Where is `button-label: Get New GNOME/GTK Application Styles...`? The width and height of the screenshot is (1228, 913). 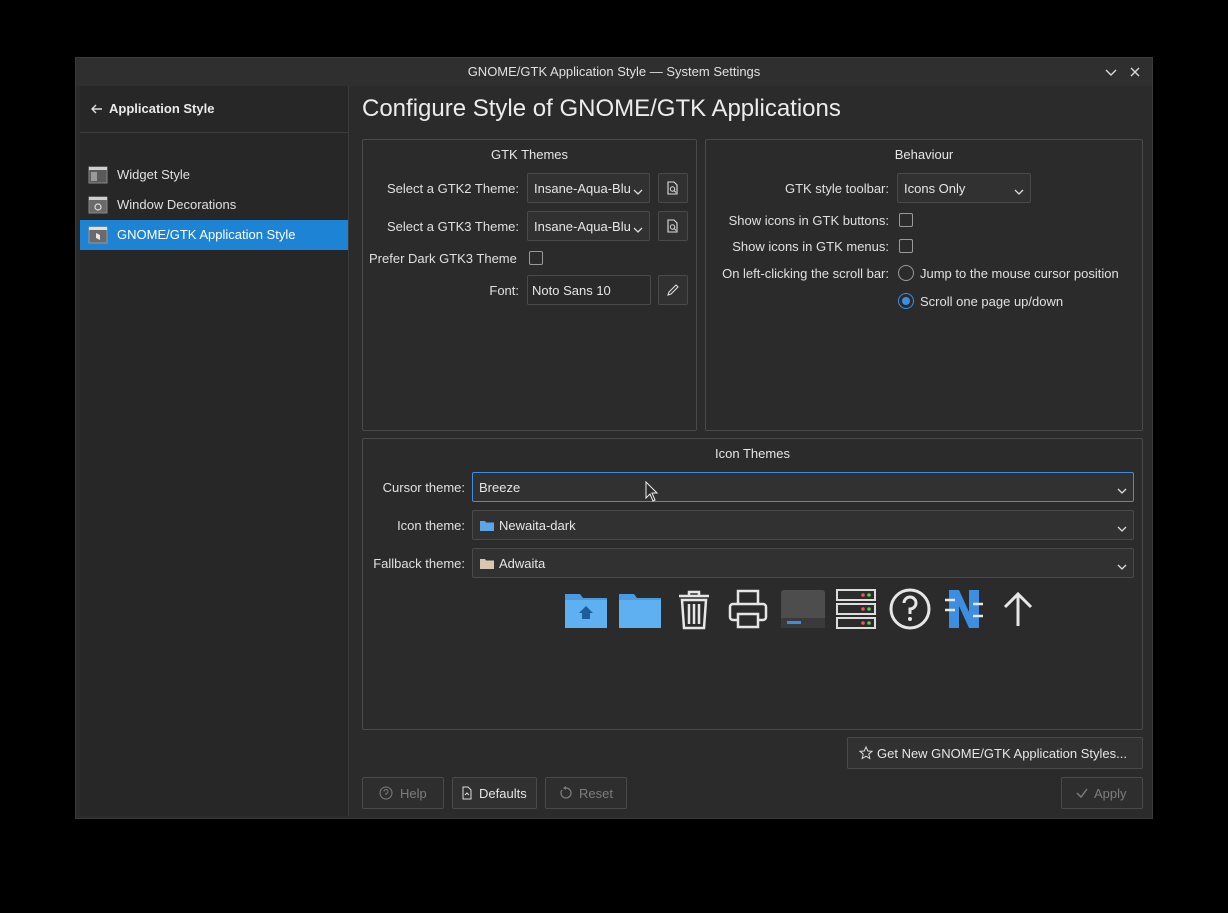 button-label: Get New GNOME/GTK Application Styles... is located at coordinates (1002, 753).